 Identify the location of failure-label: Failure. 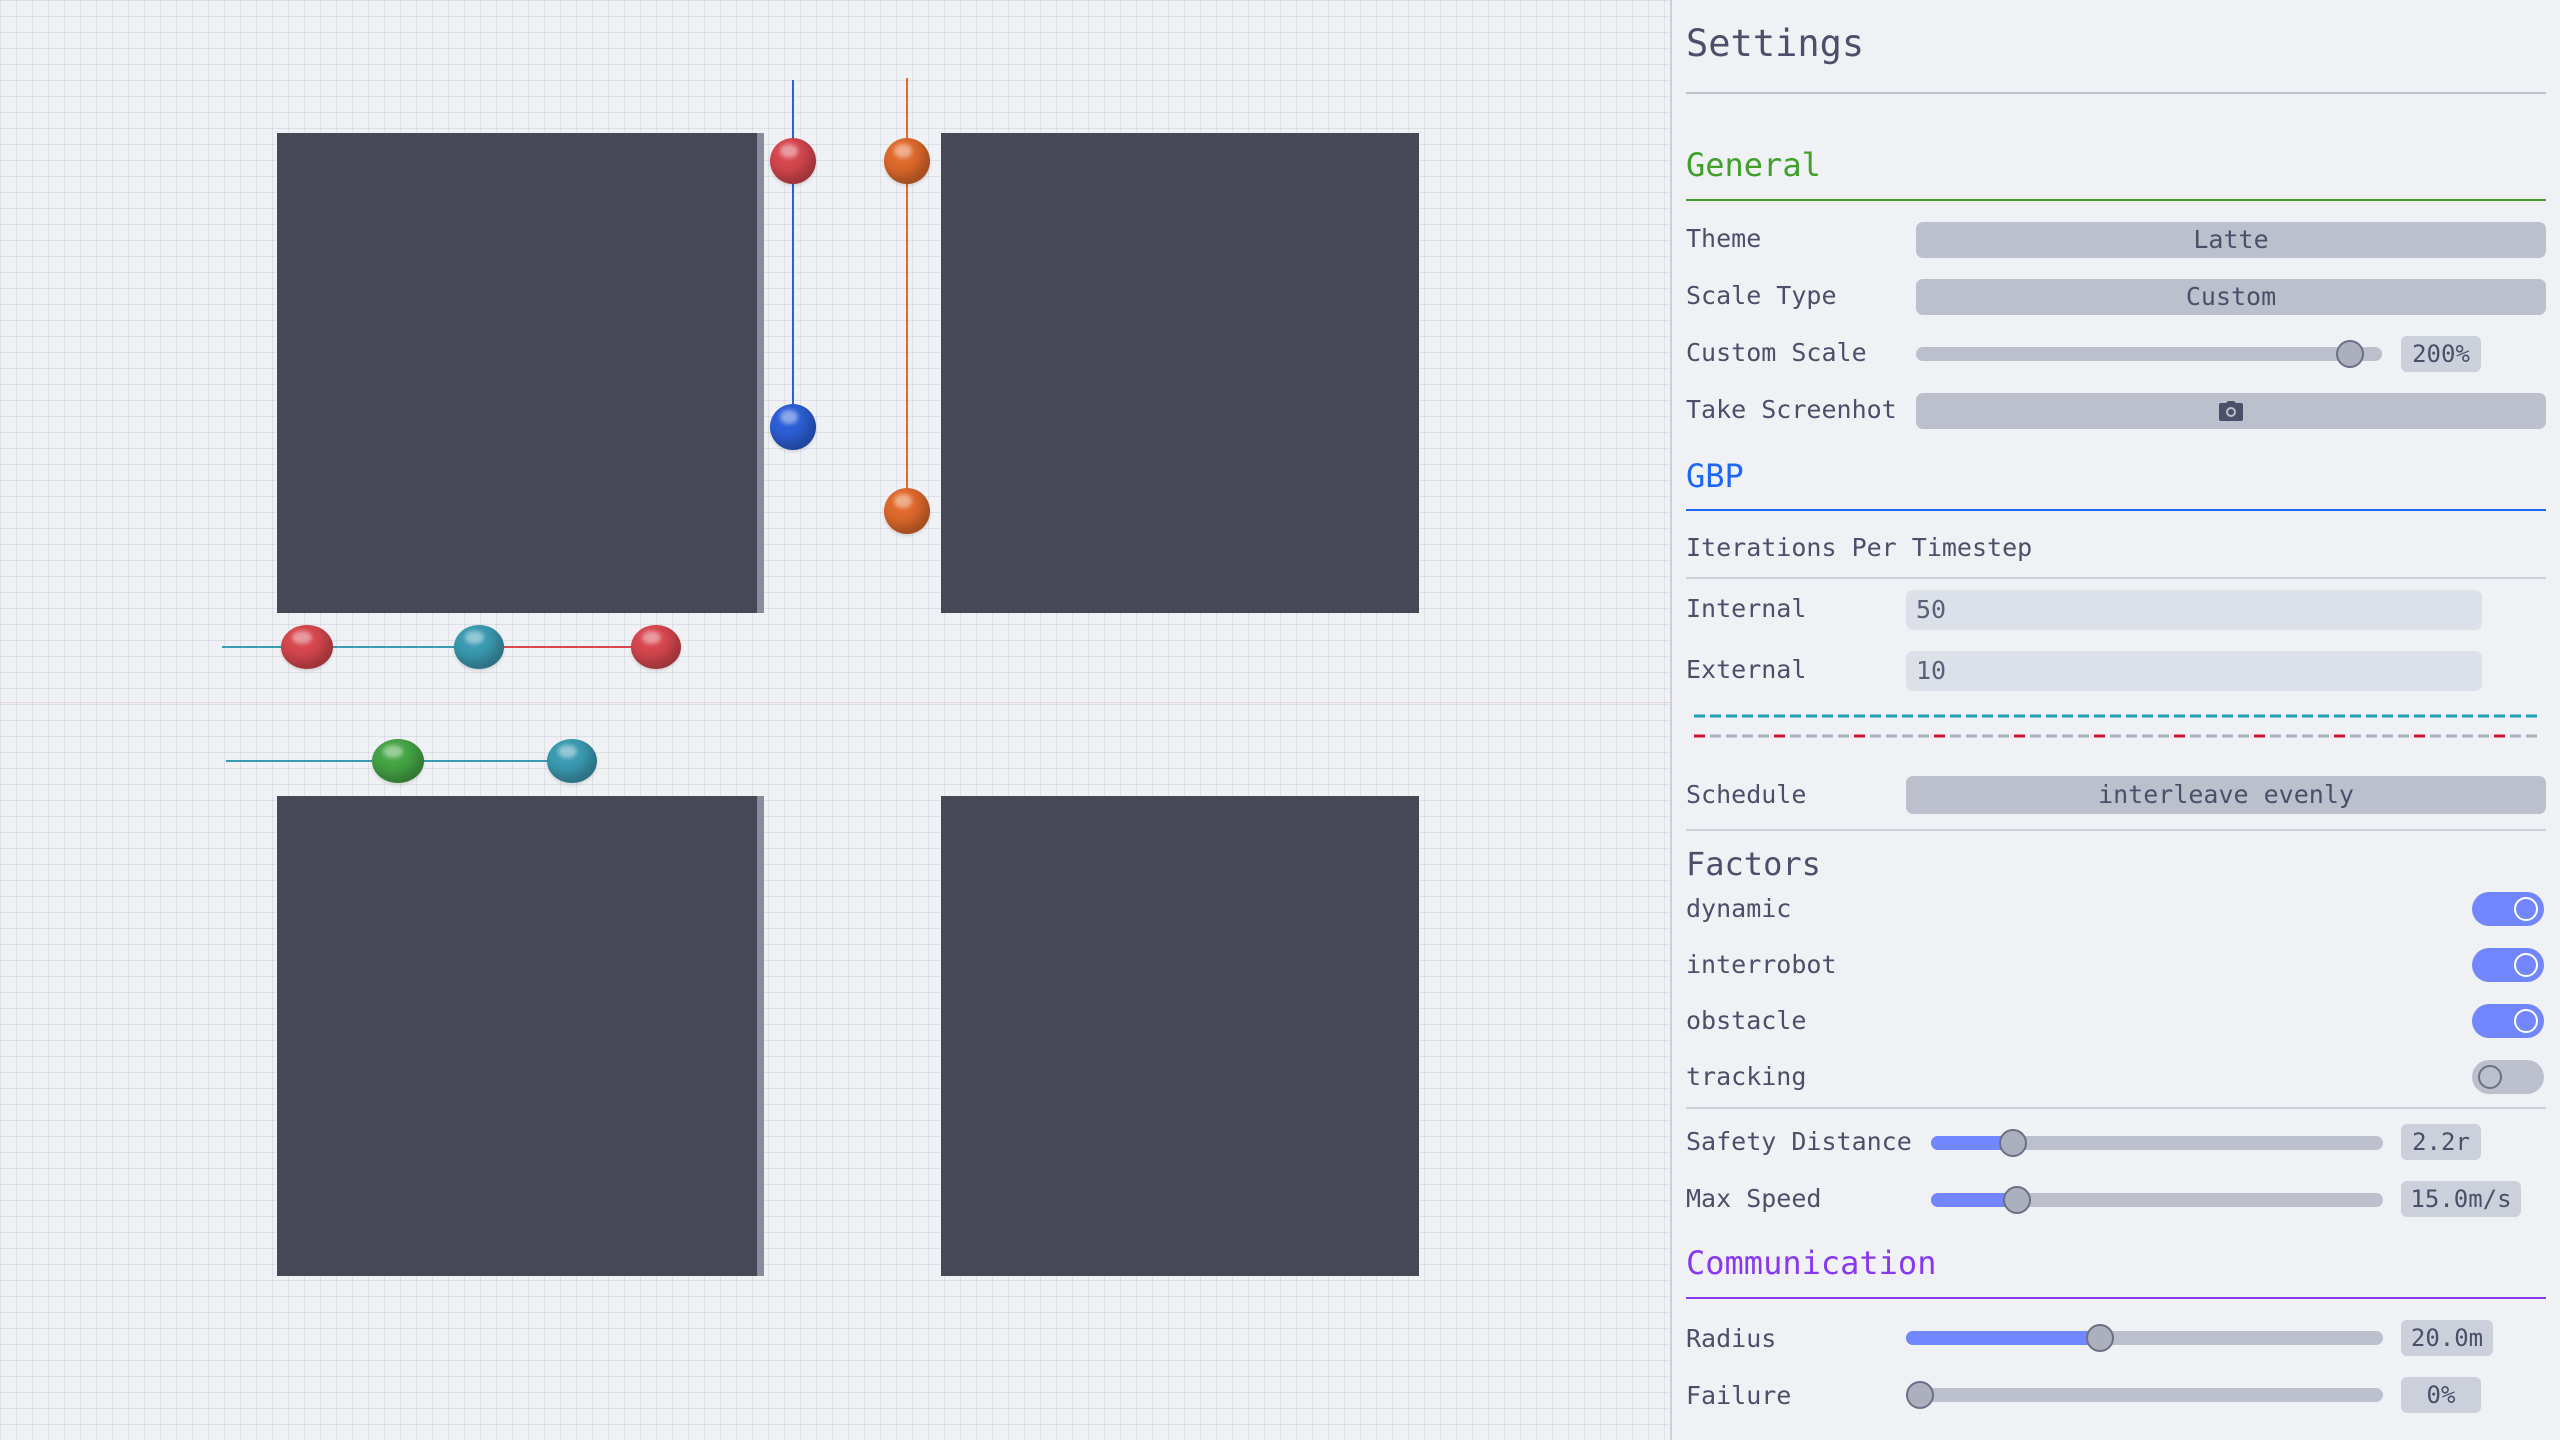
(1739, 1395).